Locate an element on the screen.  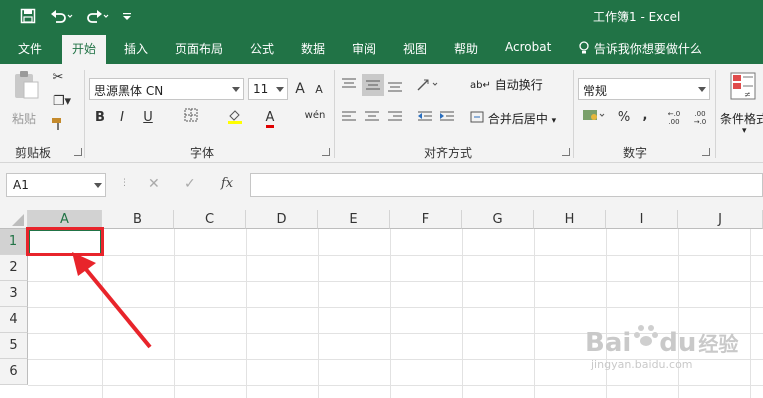
shrink-font-button: A is located at coordinates (319, 90).